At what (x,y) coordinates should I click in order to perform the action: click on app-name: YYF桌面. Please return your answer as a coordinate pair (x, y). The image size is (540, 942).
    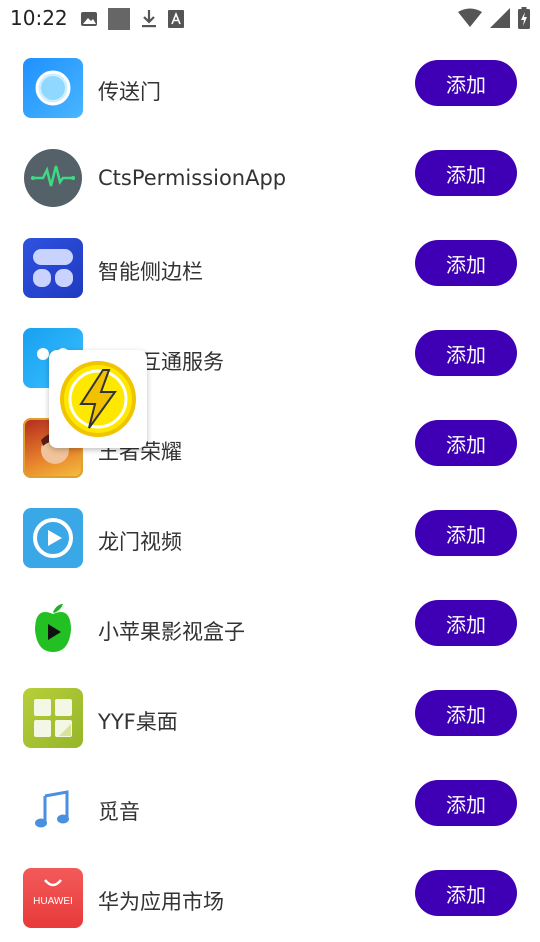
    Looking at the image, I should click on (138, 722).